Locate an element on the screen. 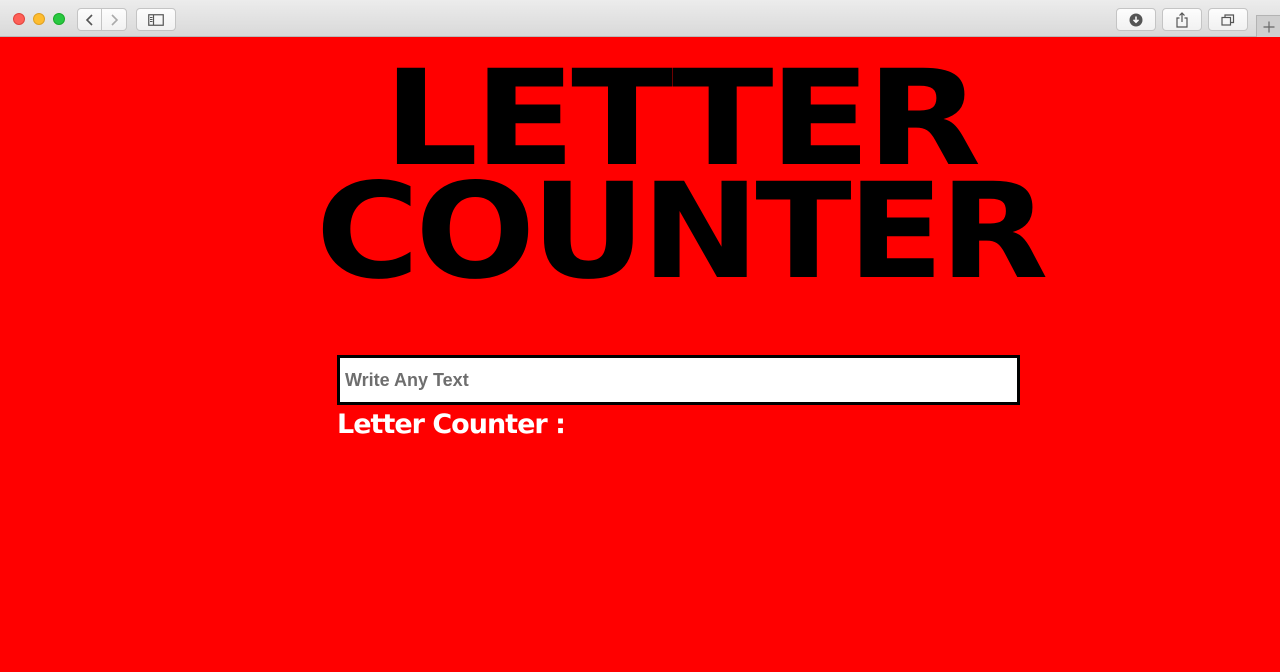 This screenshot has width=1280, height=672. window-minimize-button is located at coordinates (39, 19).